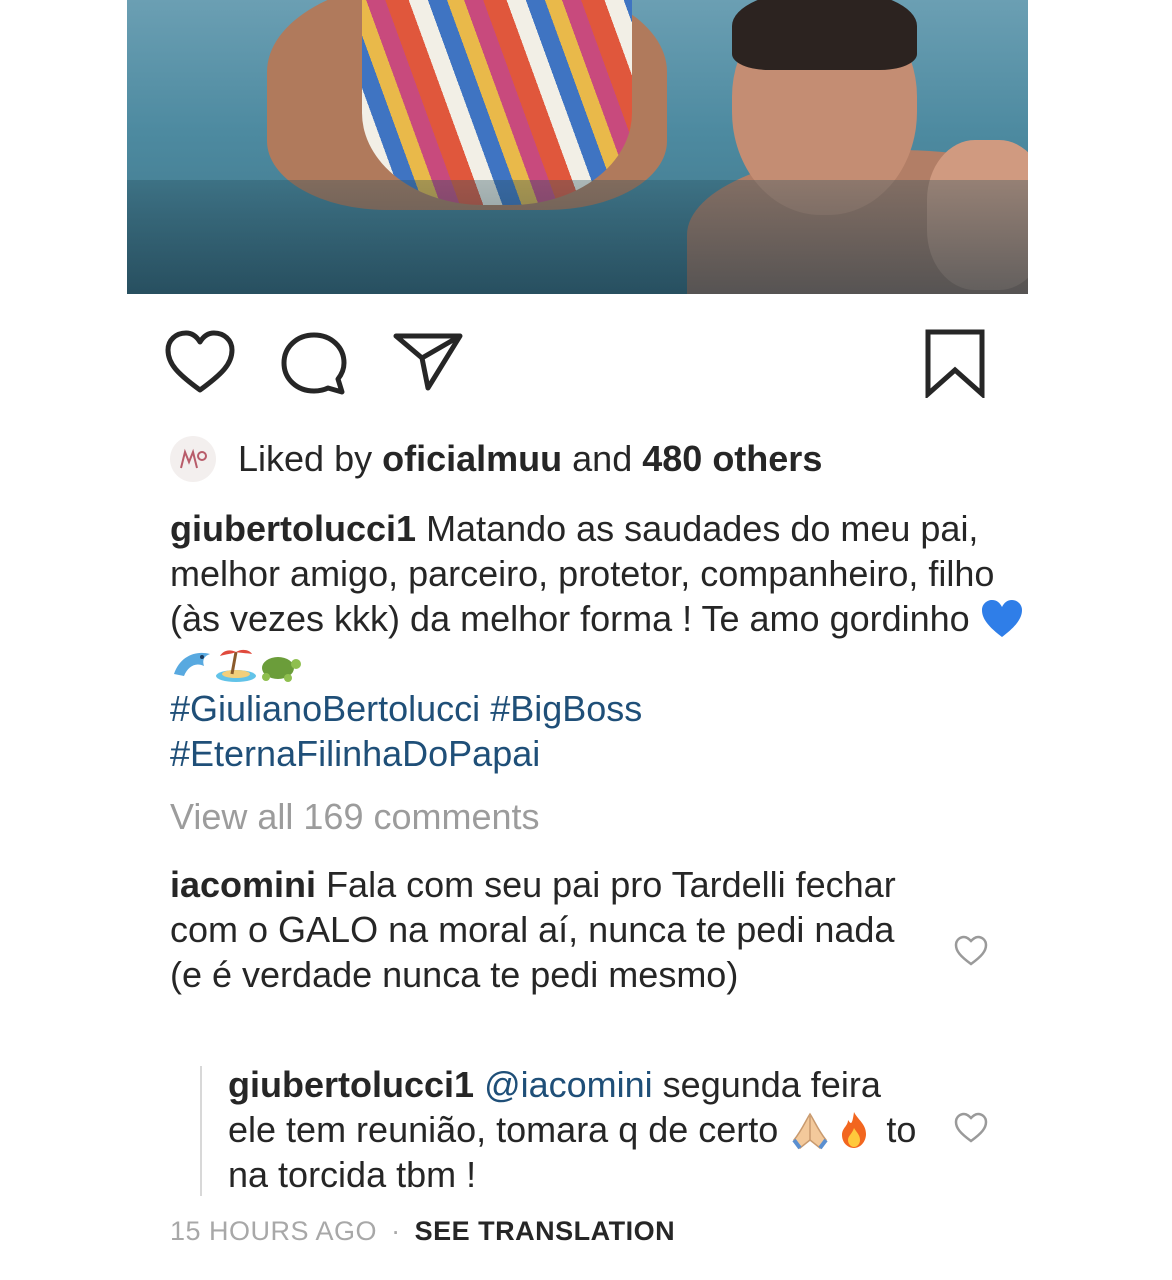  Describe the element at coordinates (236, 665) in the screenshot. I see `island-icon` at that location.